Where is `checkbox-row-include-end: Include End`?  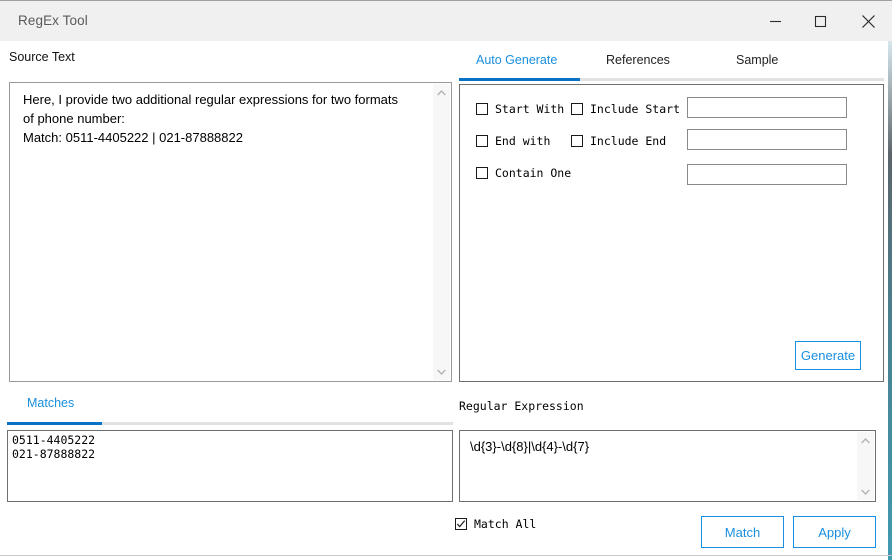
checkbox-row-include-end: Include End is located at coordinates (618, 141).